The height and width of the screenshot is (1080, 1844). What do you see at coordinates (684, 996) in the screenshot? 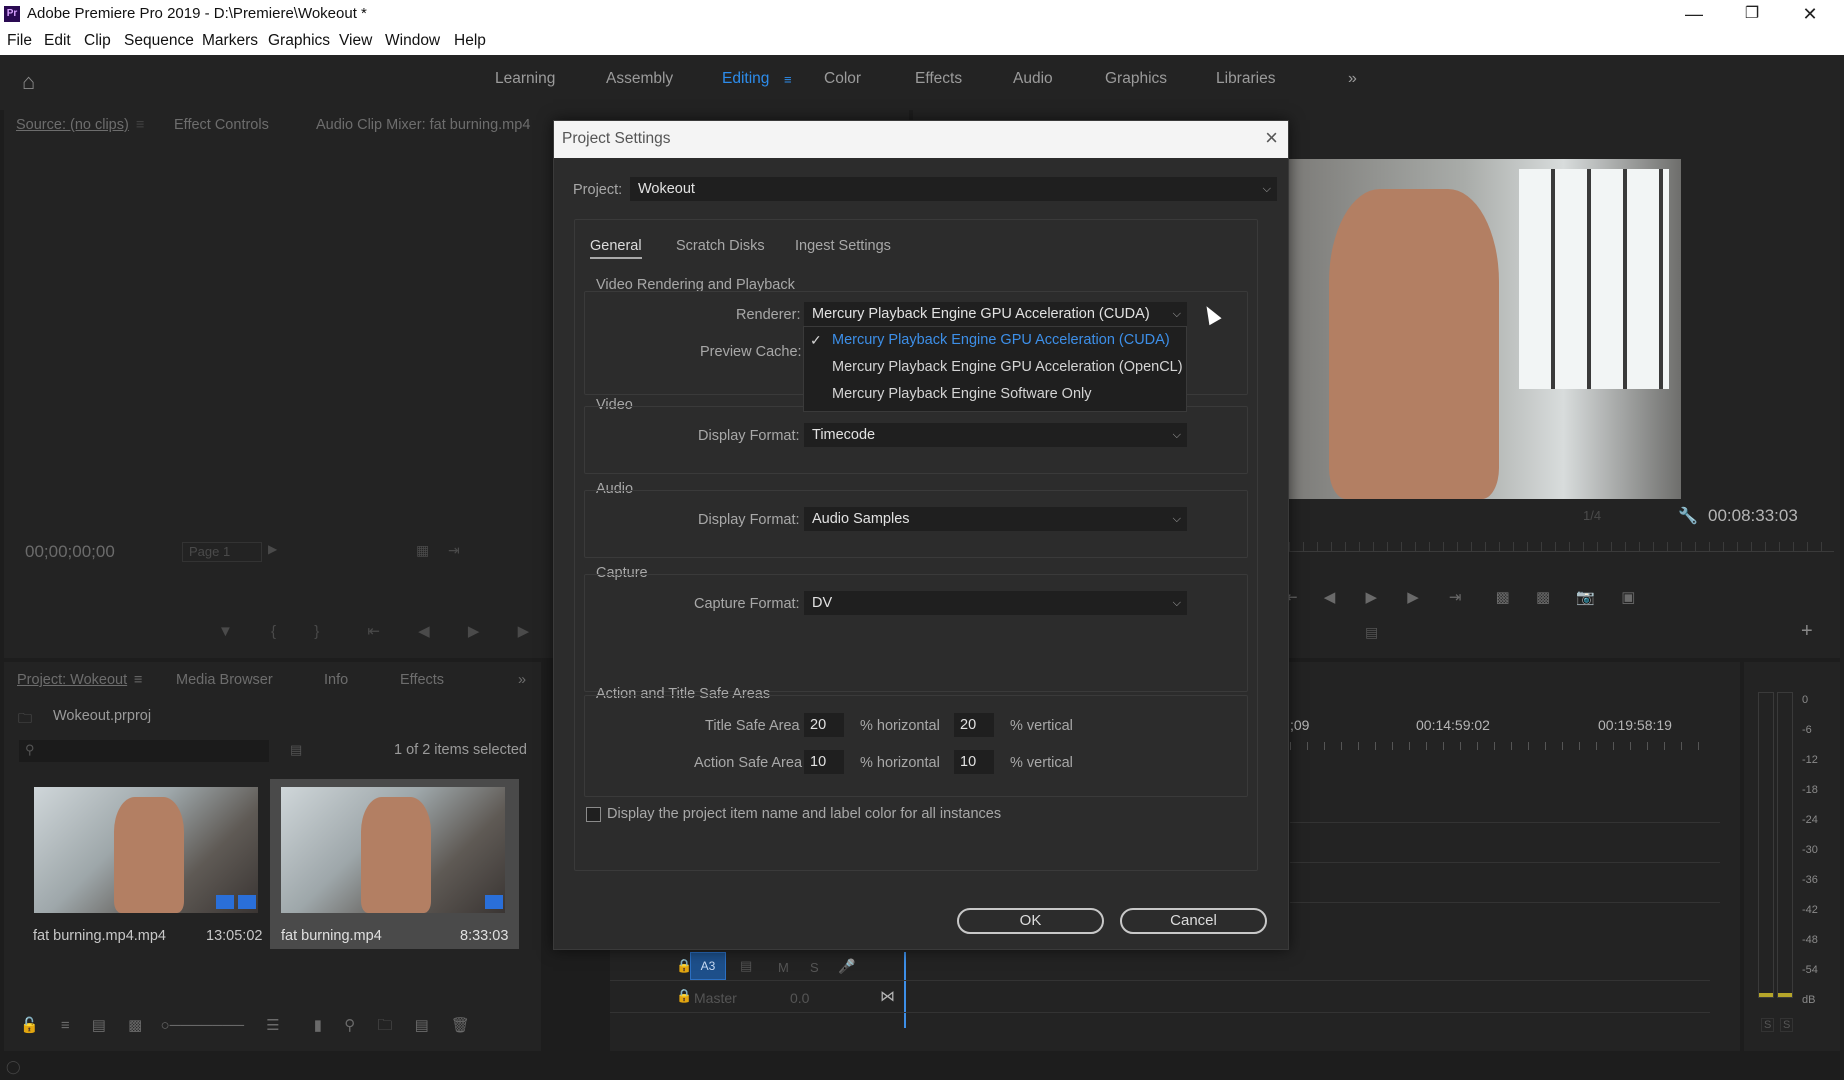
I see `master-lock-icon: 🔒` at bounding box center [684, 996].